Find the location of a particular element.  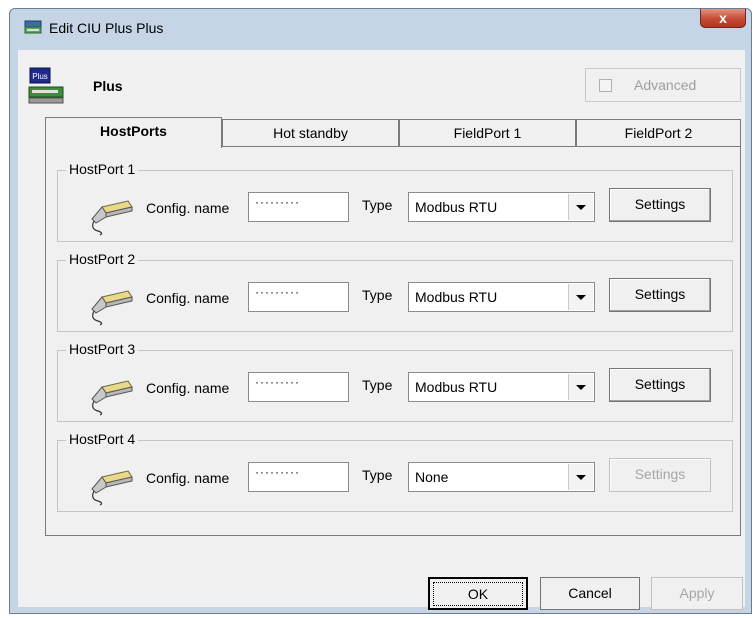

type-select: None is located at coordinates (501, 477).